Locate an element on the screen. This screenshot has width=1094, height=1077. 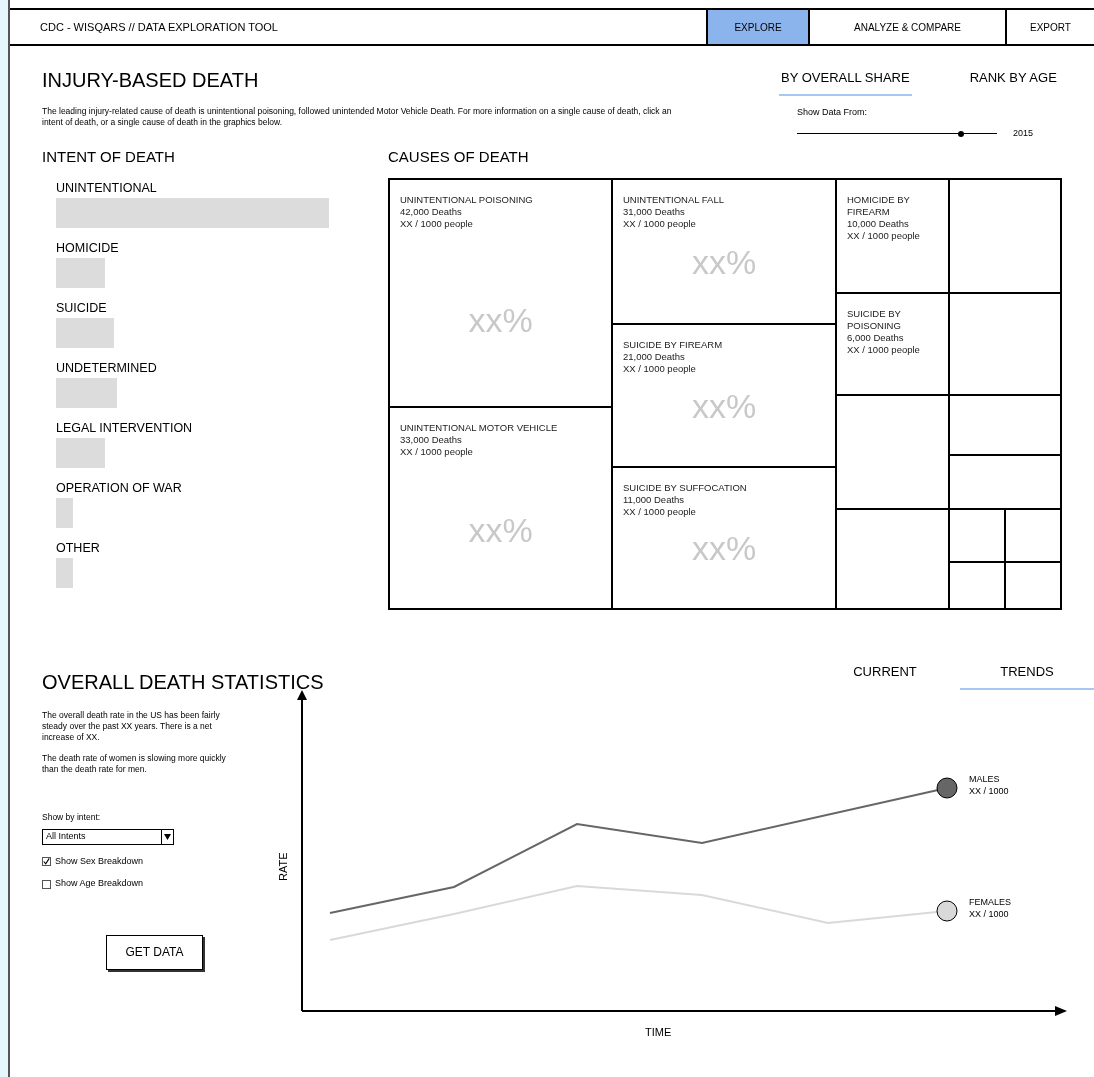
axis-label: RATE is located at coordinates (283, 866).